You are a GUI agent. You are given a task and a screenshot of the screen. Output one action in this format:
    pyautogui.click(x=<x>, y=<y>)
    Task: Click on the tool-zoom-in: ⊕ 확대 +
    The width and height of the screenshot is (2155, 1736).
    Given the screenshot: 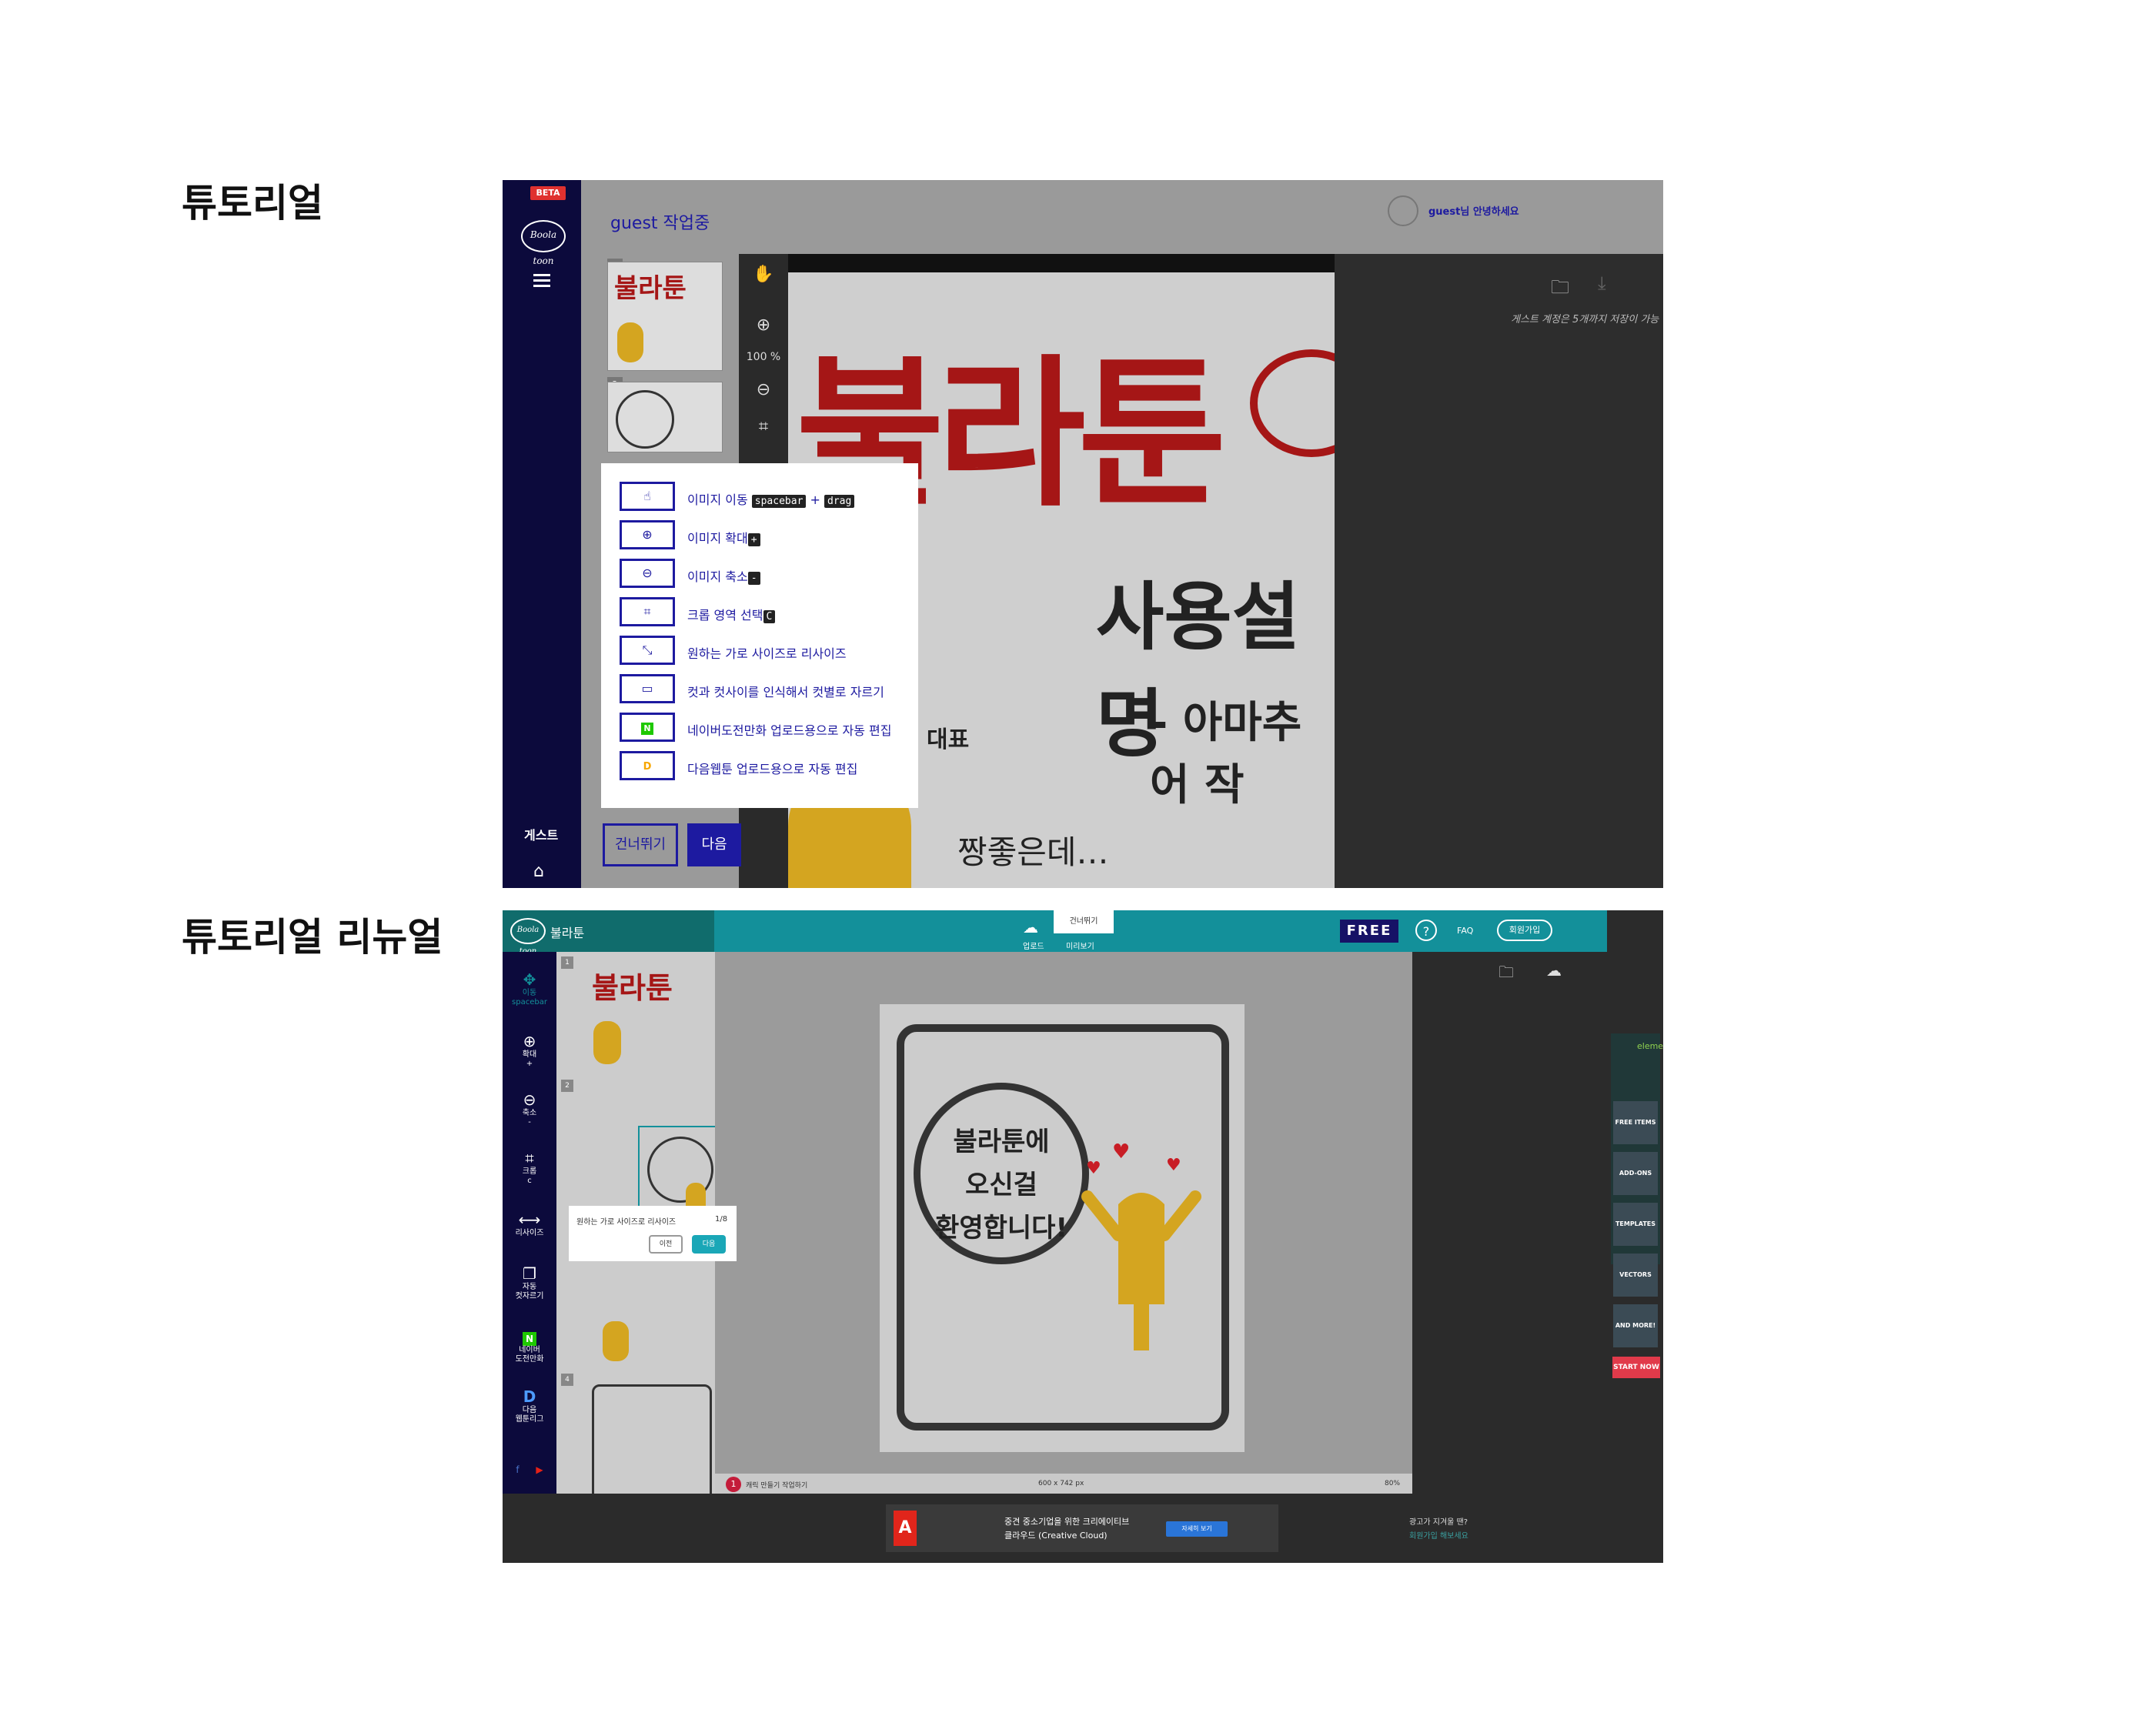 What is the action you would take?
    pyautogui.click(x=529, y=1050)
    